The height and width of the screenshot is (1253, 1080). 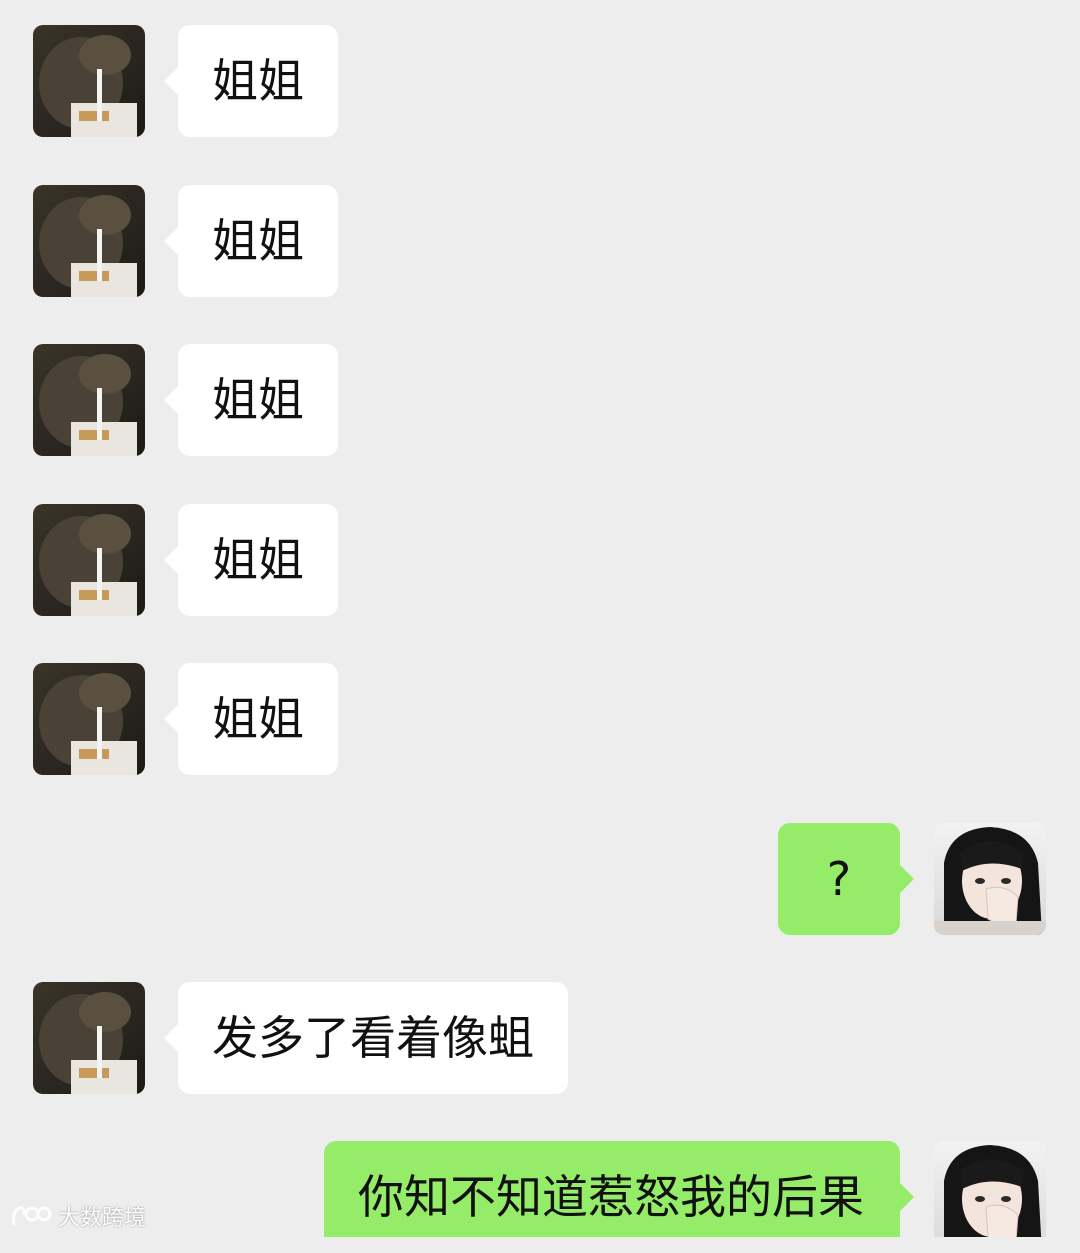 I want to click on message-row: 姐姐, so click(x=540, y=75).